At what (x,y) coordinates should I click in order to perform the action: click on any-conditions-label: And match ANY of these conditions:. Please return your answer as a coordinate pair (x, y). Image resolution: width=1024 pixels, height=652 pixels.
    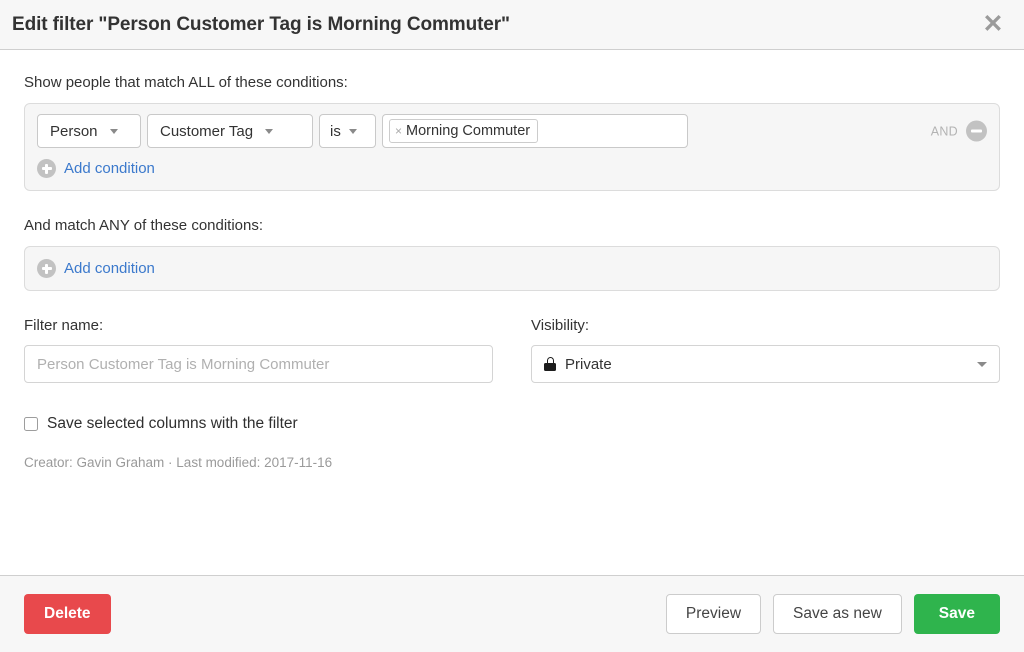
    Looking at the image, I should click on (144, 225).